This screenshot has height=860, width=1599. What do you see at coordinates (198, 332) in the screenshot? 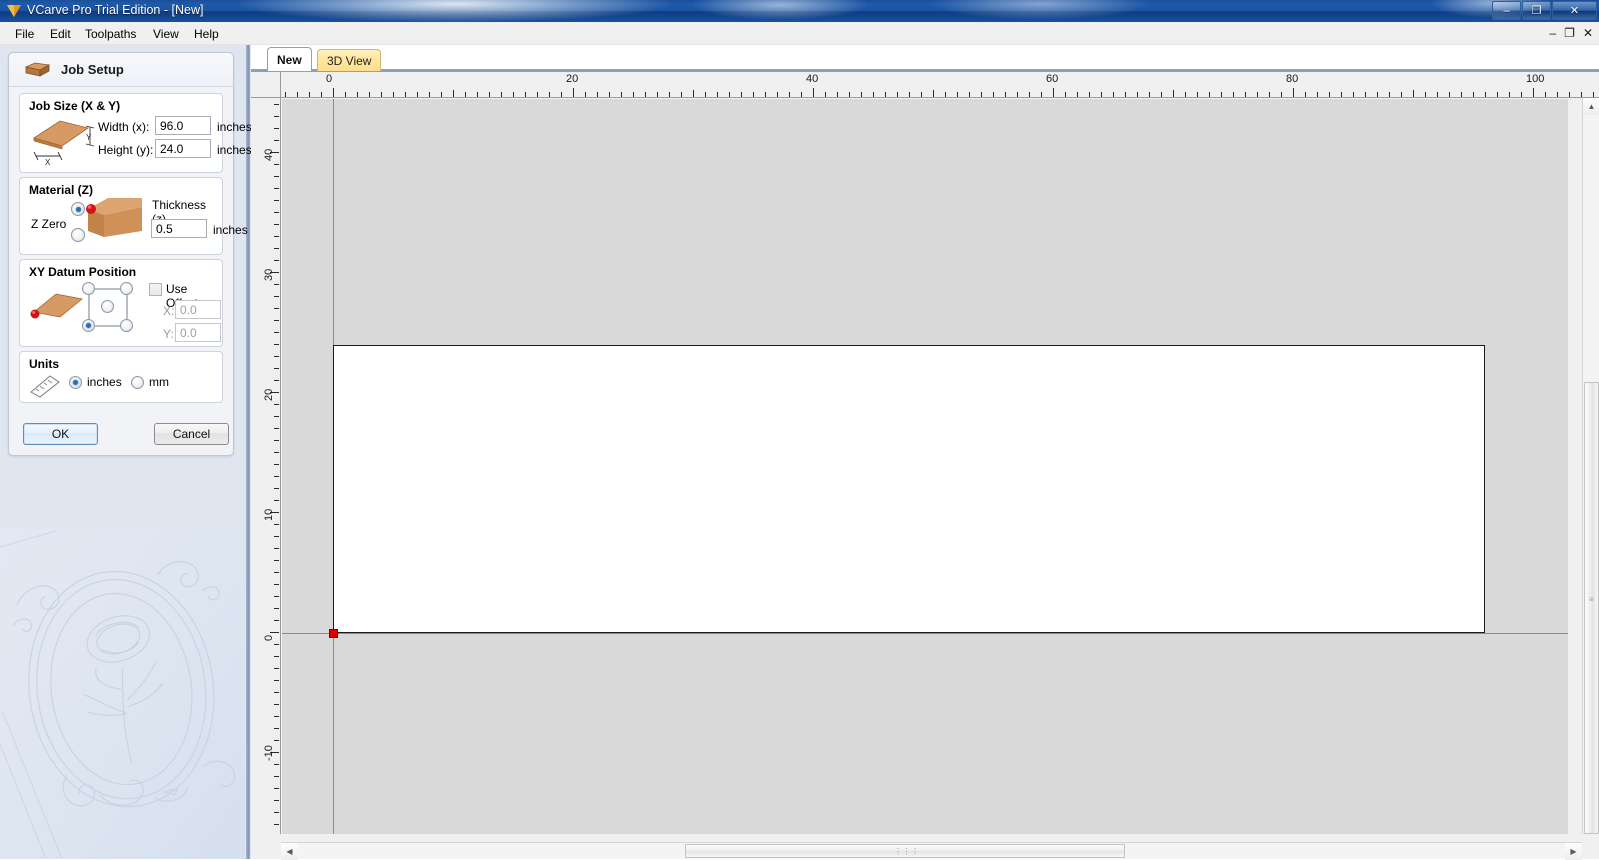
I see `offset-y-input` at bounding box center [198, 332].